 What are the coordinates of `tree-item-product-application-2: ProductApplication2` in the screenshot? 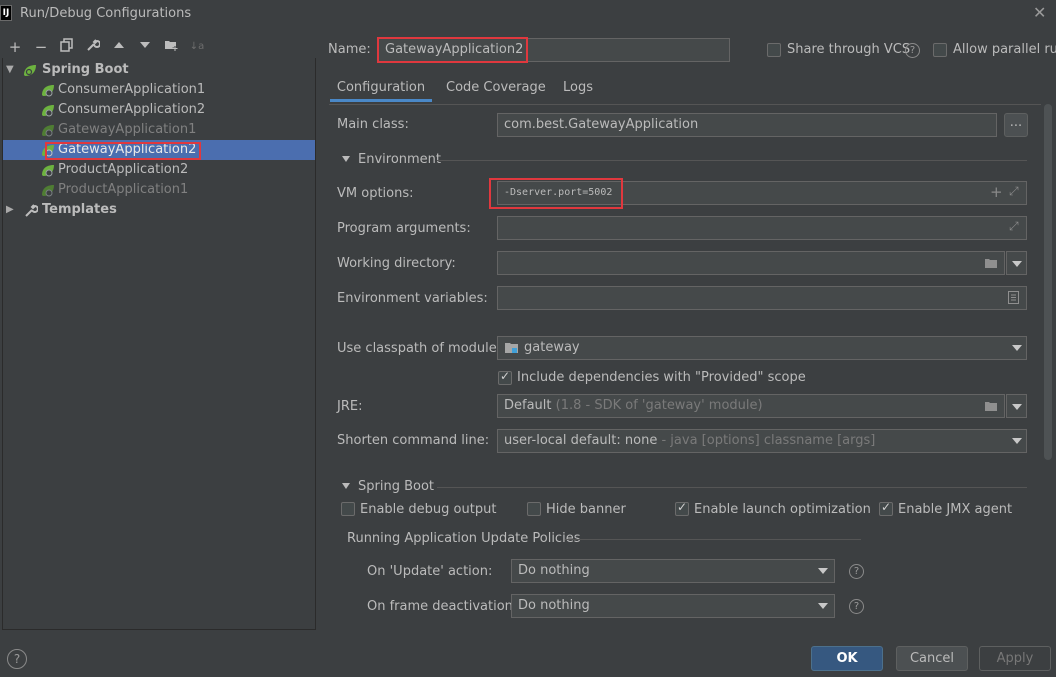 It's located at (159, 170).